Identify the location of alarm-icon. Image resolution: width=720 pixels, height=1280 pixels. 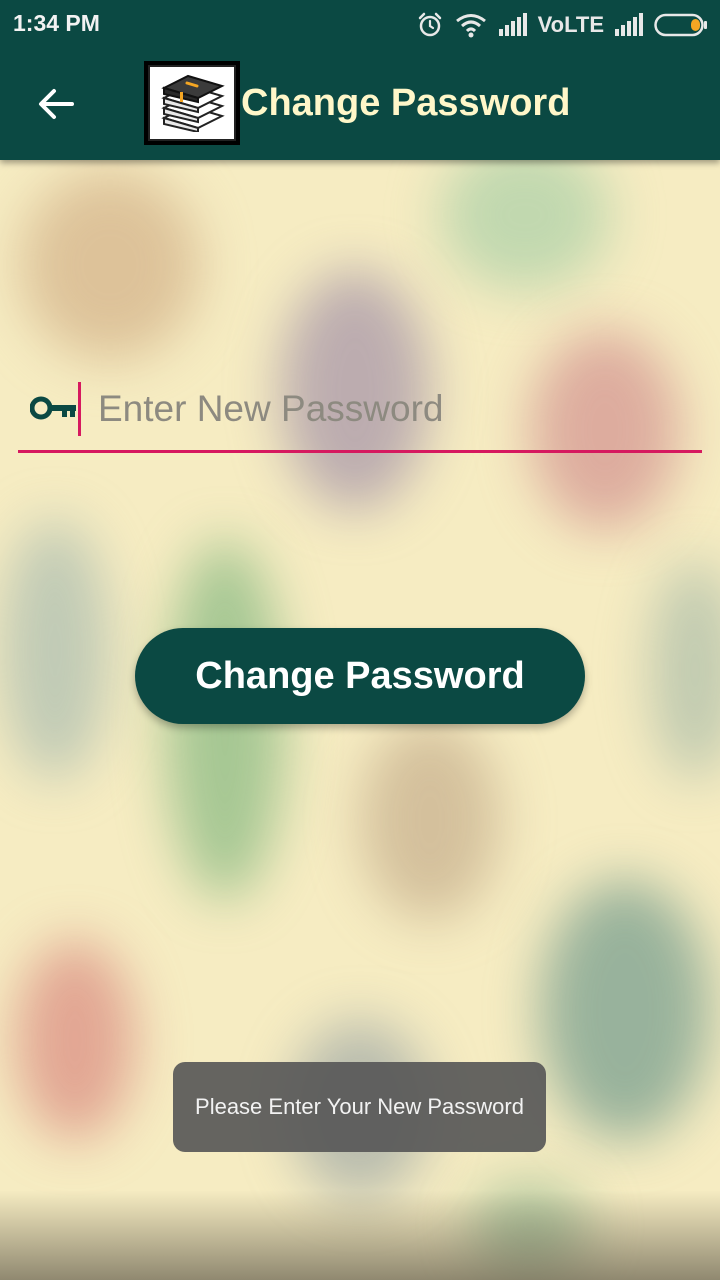
(430, 25).